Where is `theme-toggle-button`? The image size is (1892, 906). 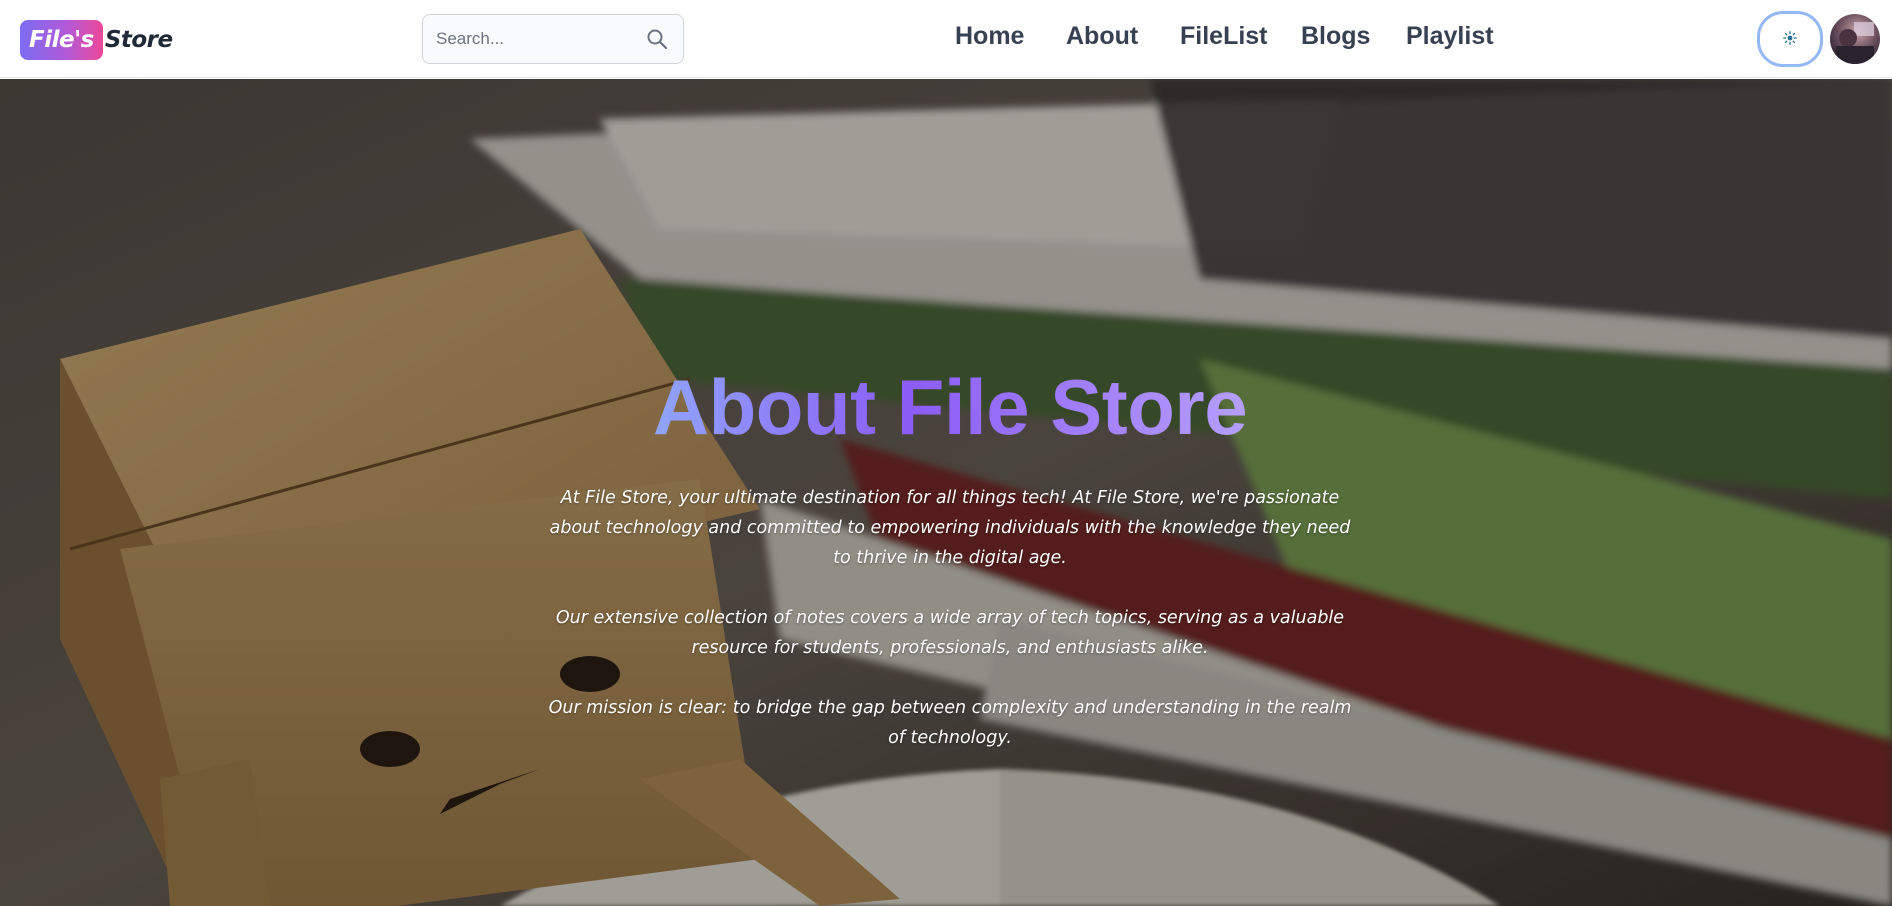
theme-toggle-button is located at coordinates (1790, 39).